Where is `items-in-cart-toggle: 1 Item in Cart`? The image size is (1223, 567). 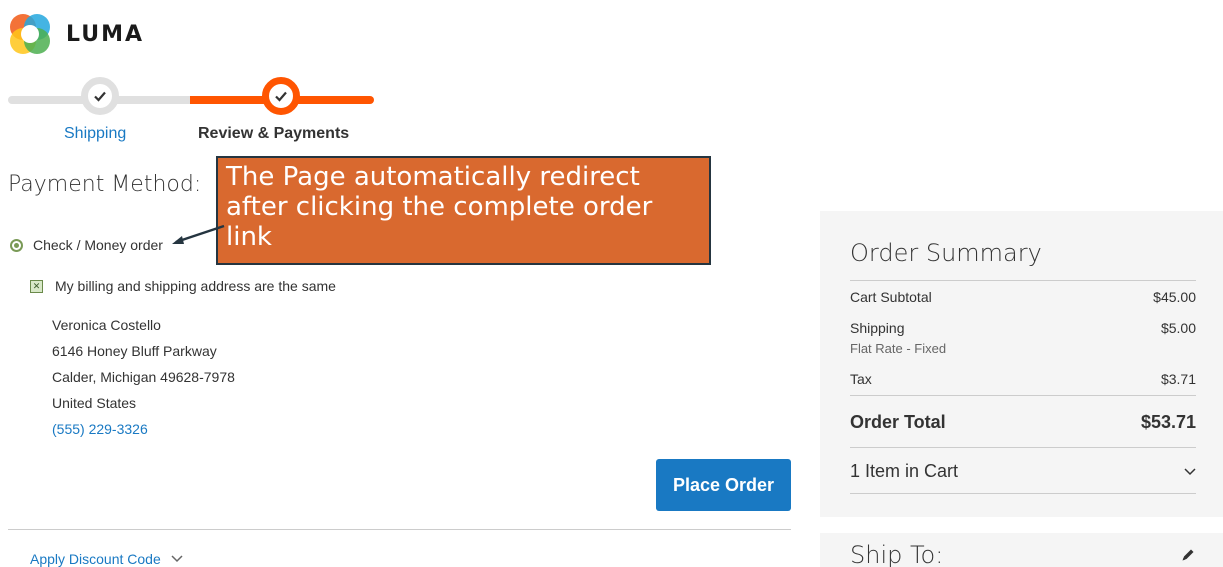 items-in-cart-toggle: 1 Item in Cart is located at coordinates (1023, 471).